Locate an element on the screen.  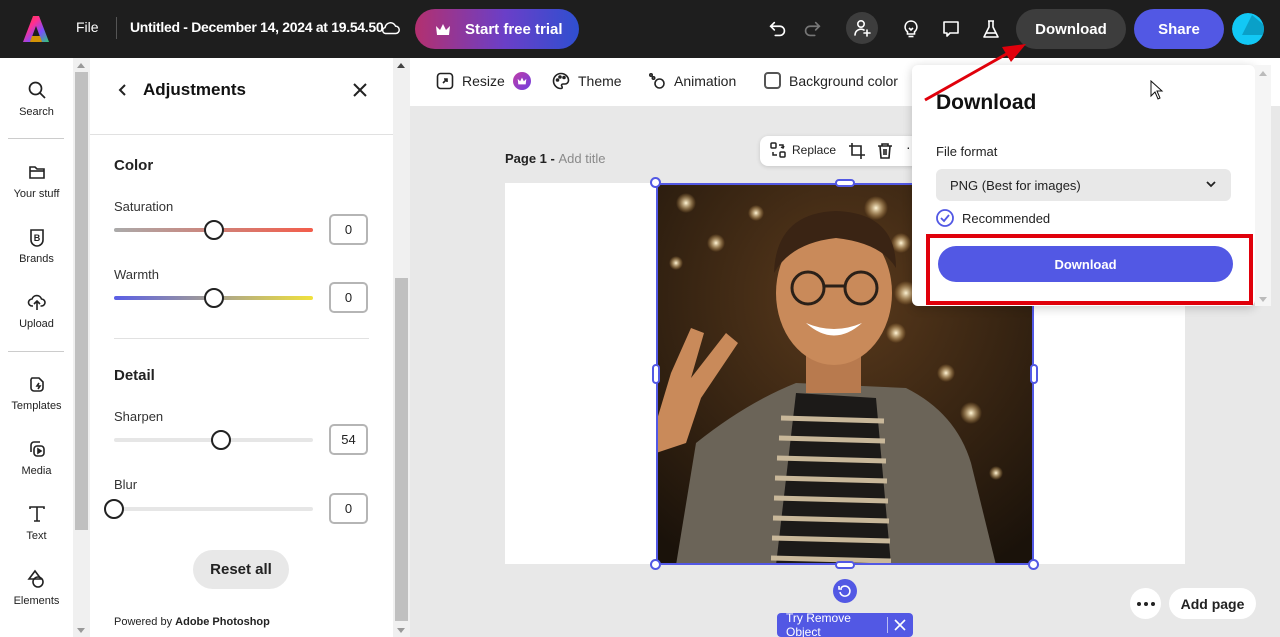
blur-slider is located at coordinates (208, 509).